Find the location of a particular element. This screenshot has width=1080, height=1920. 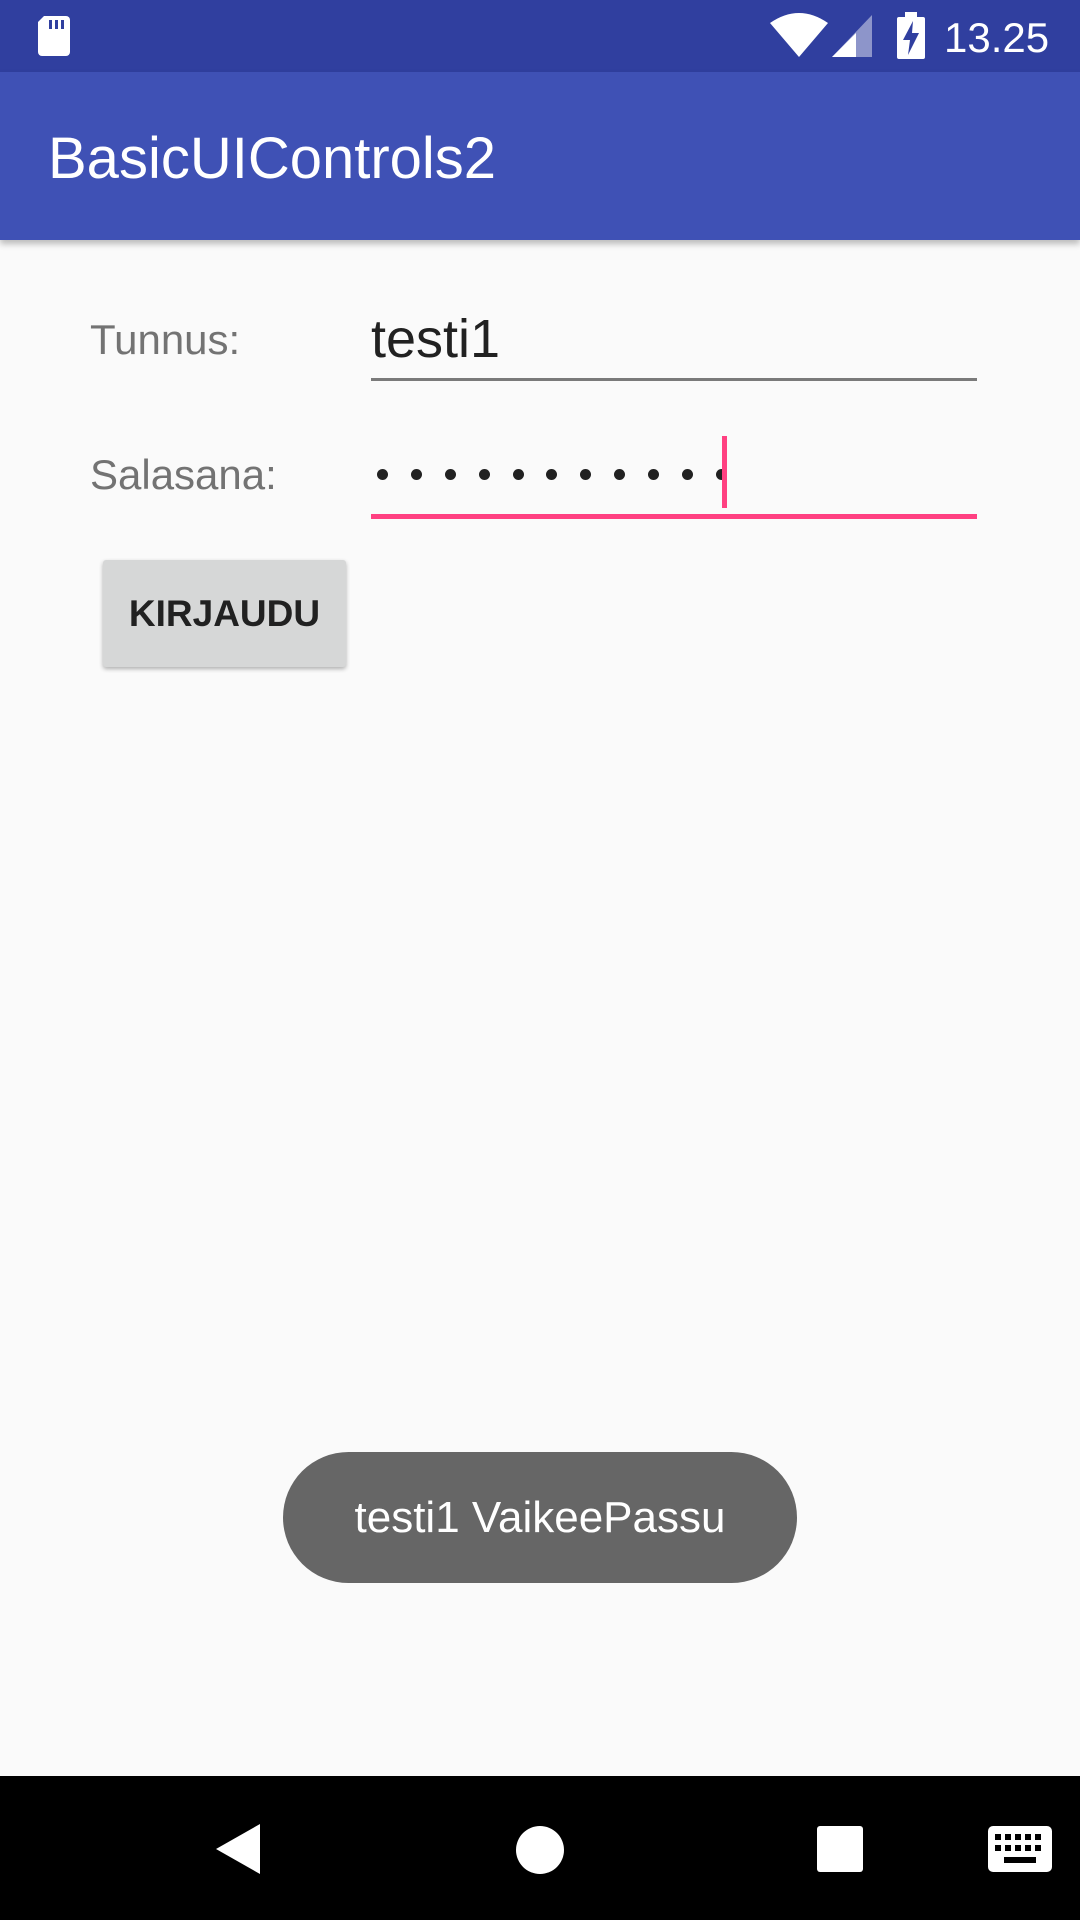

username-label: Tunnus: is located at coordinates (165, 339).